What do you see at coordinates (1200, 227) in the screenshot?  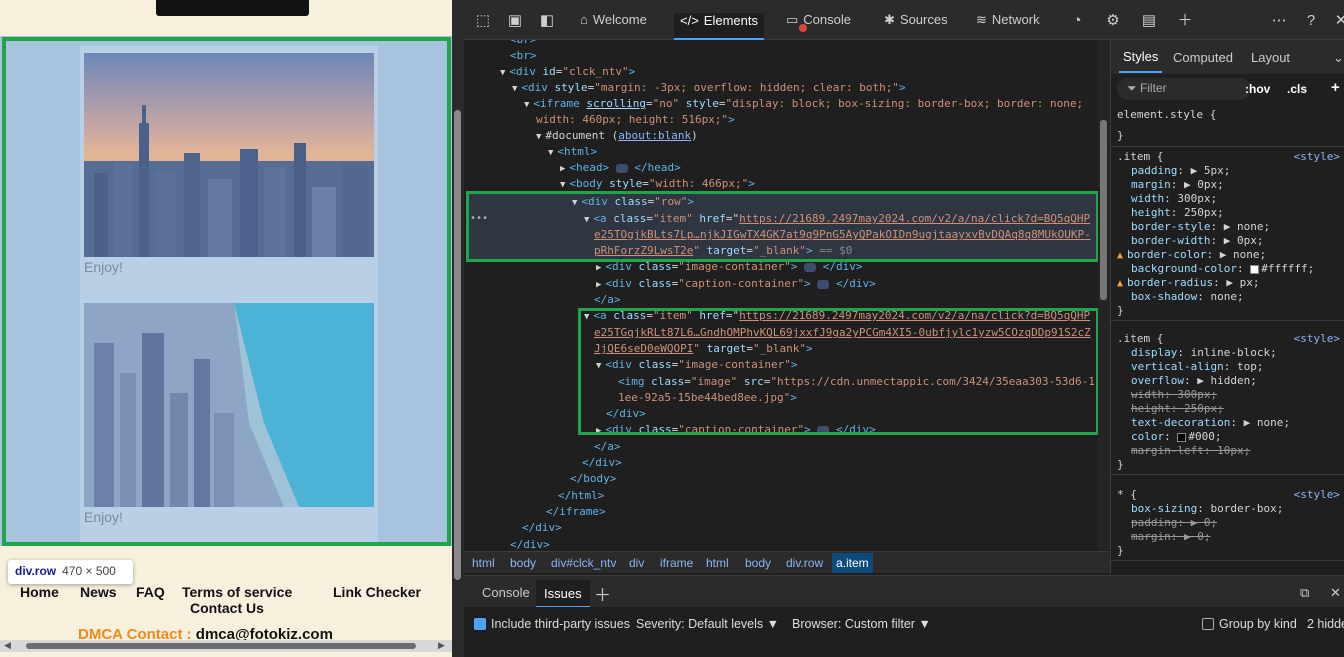 I see `css-declaration: border-style: ▶ none;` at bounding box center [1200, 227].